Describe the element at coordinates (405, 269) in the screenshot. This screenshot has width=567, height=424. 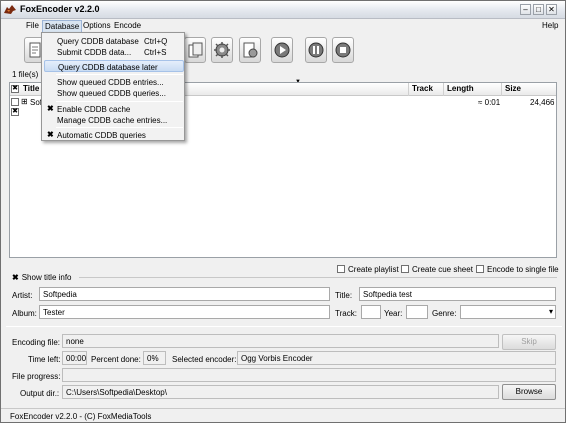
I see `create-cue-sheet-checkbox` at that location.